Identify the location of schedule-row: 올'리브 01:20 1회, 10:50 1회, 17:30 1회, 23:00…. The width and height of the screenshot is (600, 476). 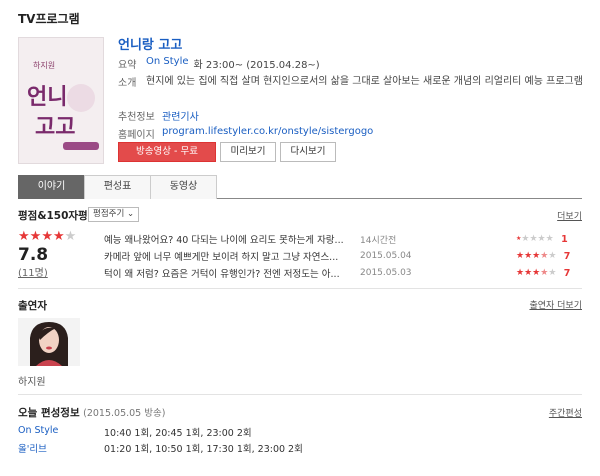
(160, 448).